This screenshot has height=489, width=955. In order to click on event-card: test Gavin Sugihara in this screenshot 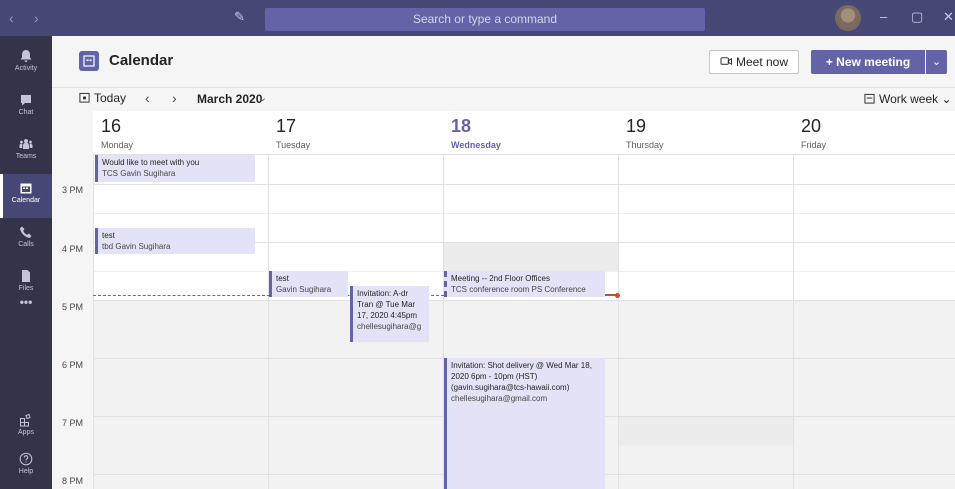, I will do `click(308, 284)`.